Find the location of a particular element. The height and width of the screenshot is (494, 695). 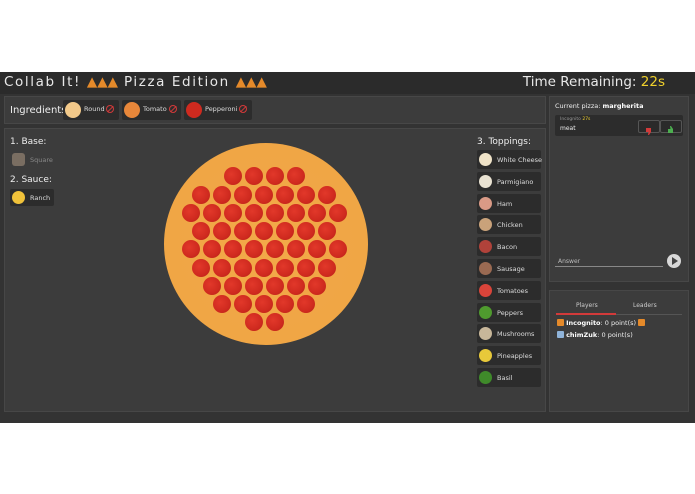

topping-mushrooms: Mushrooms is located at coordinates (509, 334).